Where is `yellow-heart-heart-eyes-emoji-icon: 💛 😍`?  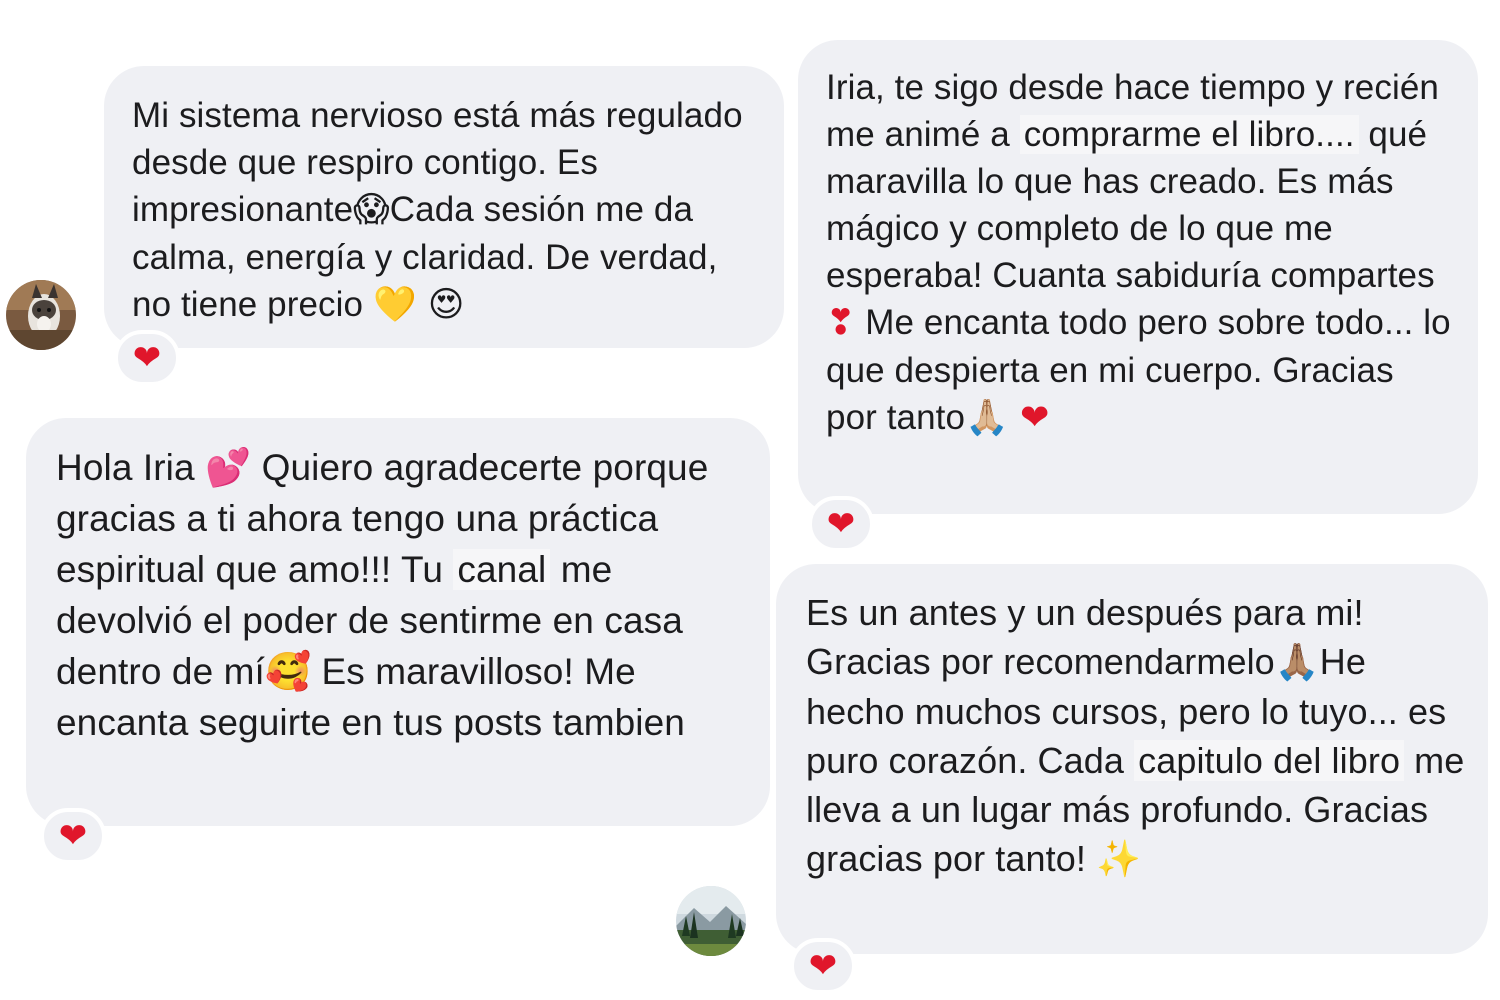
yellow-heart-heart-eyes-emoji-icon: 💛 😍 is located at coordinates (418, 305).